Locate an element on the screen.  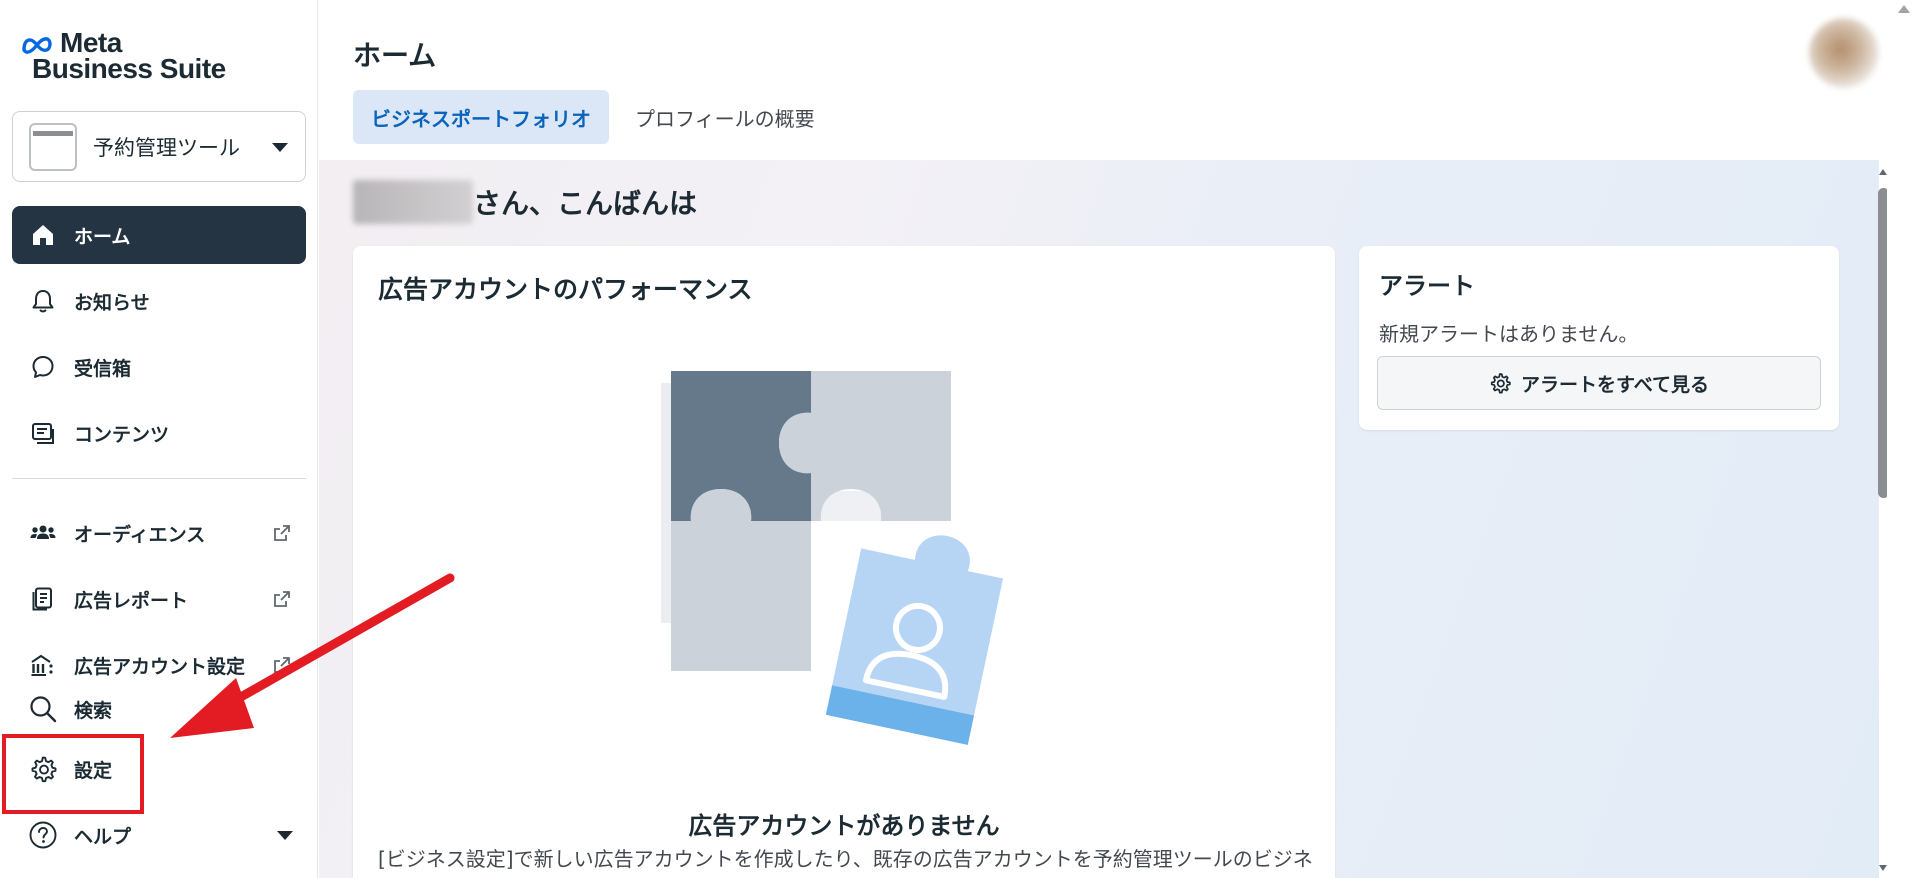
page-header: ホーム ビジネスポートフォリオ プロフィールの概要 is located at coordinates (1103, 80).